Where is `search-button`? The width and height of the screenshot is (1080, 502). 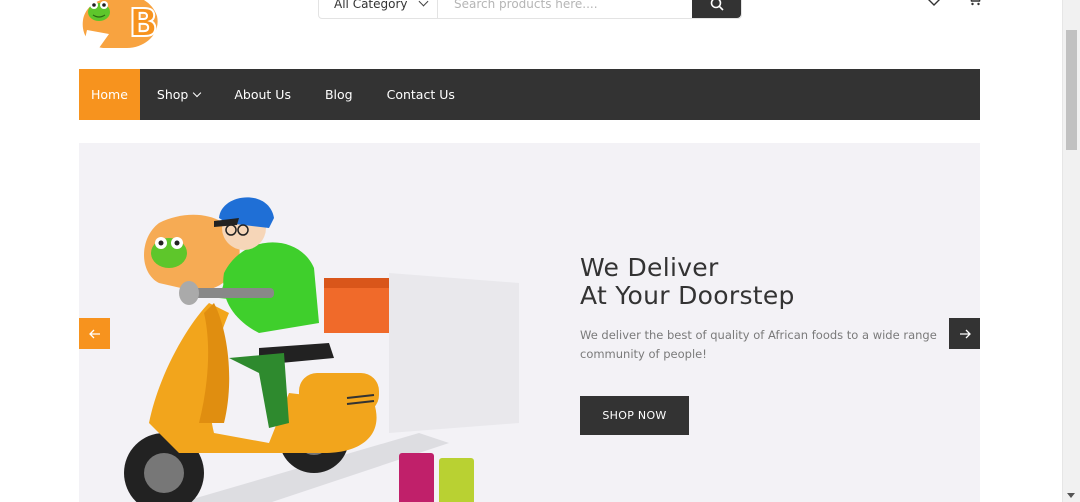 search-button is located at coordinates (716, 9).